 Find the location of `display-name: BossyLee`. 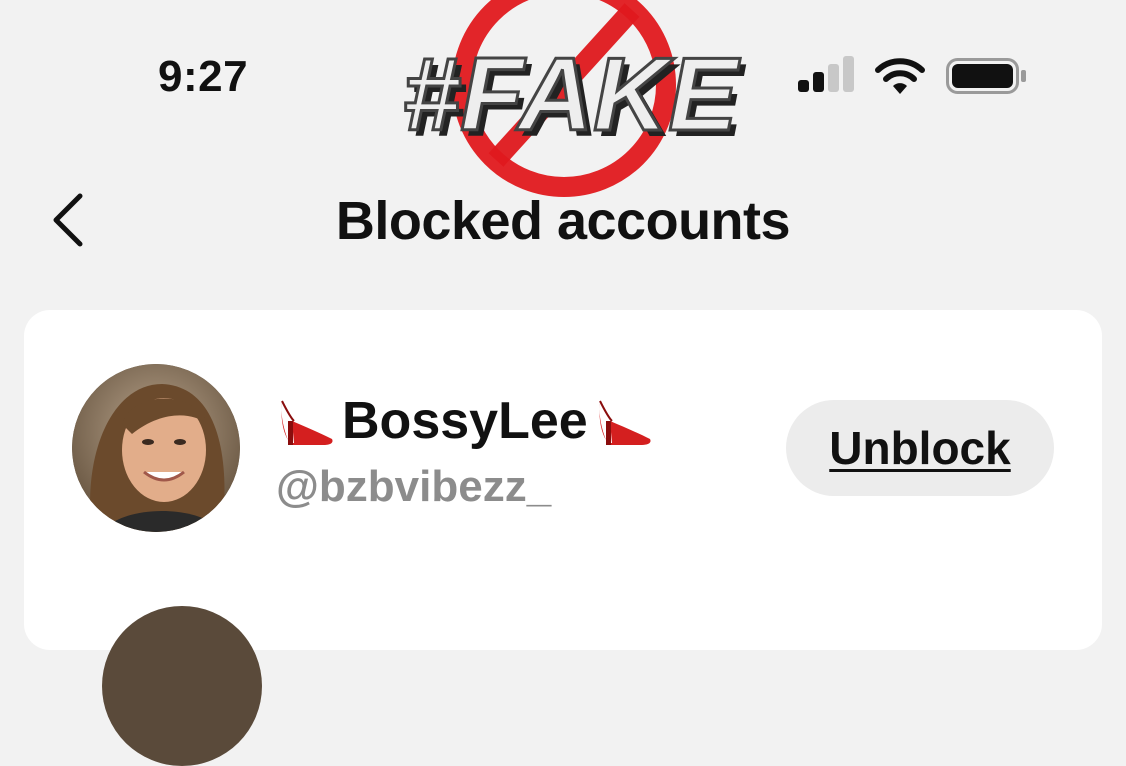

display-name: BossyLee is located at coordinates (465, 421).